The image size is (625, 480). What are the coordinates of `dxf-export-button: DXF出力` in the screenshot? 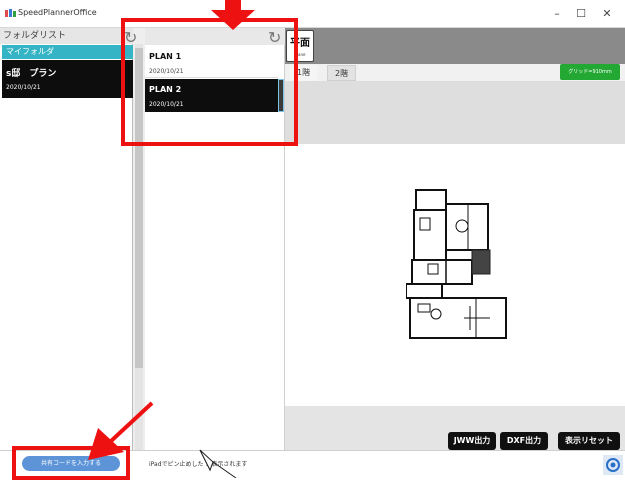 It's located at (524, 441).